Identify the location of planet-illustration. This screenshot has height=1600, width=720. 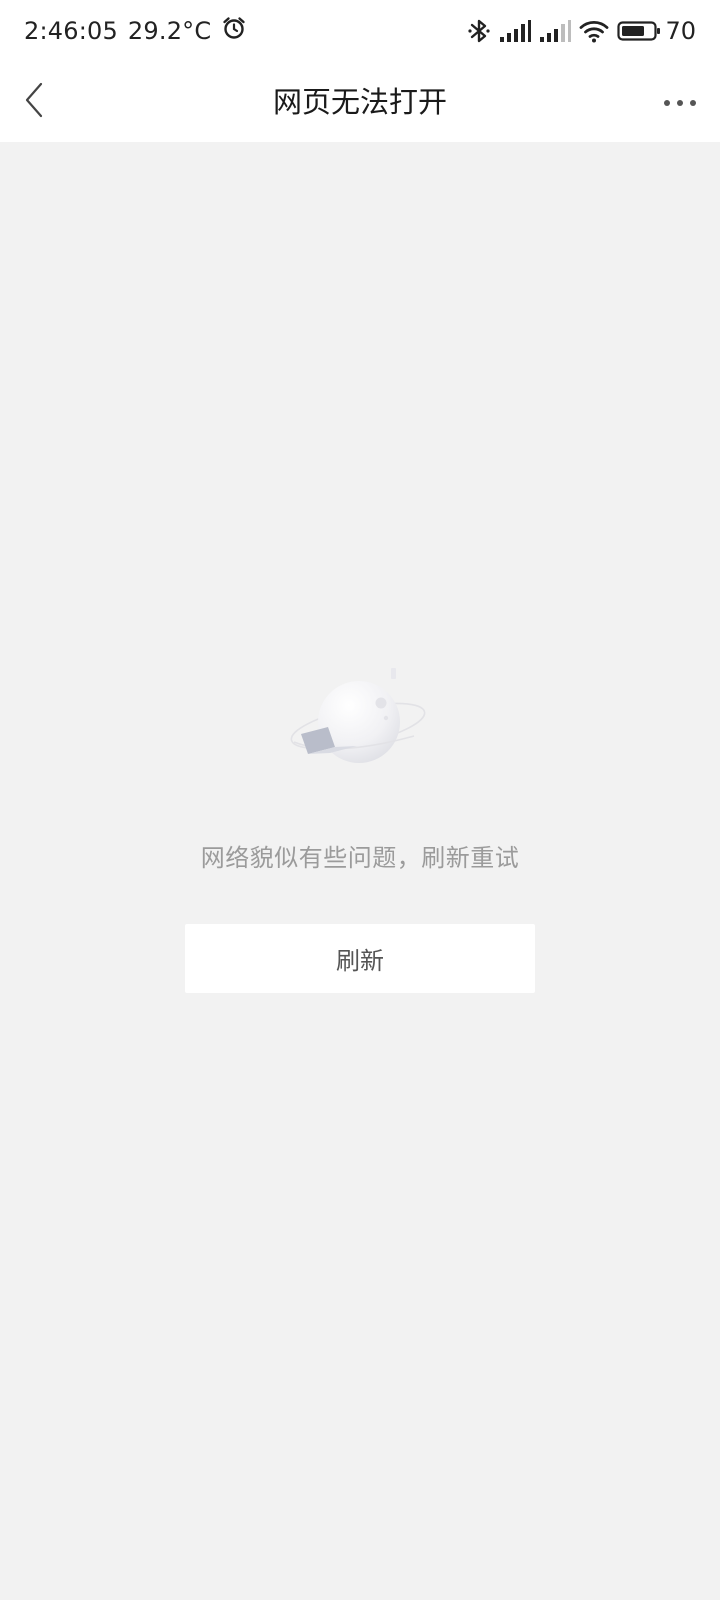
(359, 724).